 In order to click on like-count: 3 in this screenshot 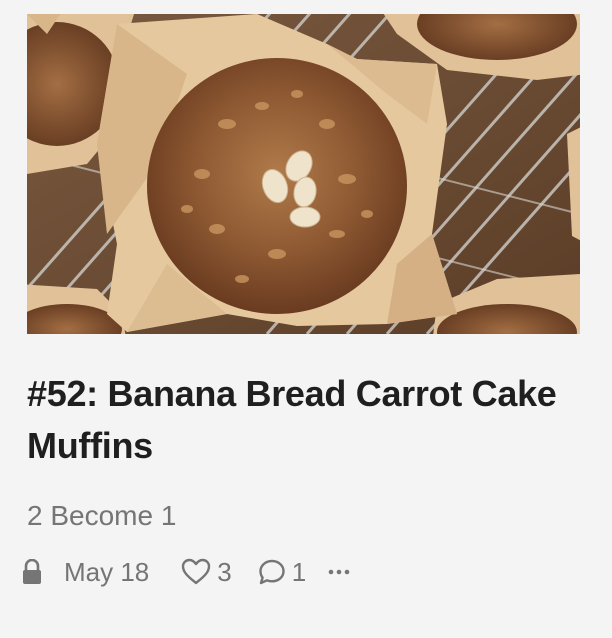, I will do `click(224, 571)`.